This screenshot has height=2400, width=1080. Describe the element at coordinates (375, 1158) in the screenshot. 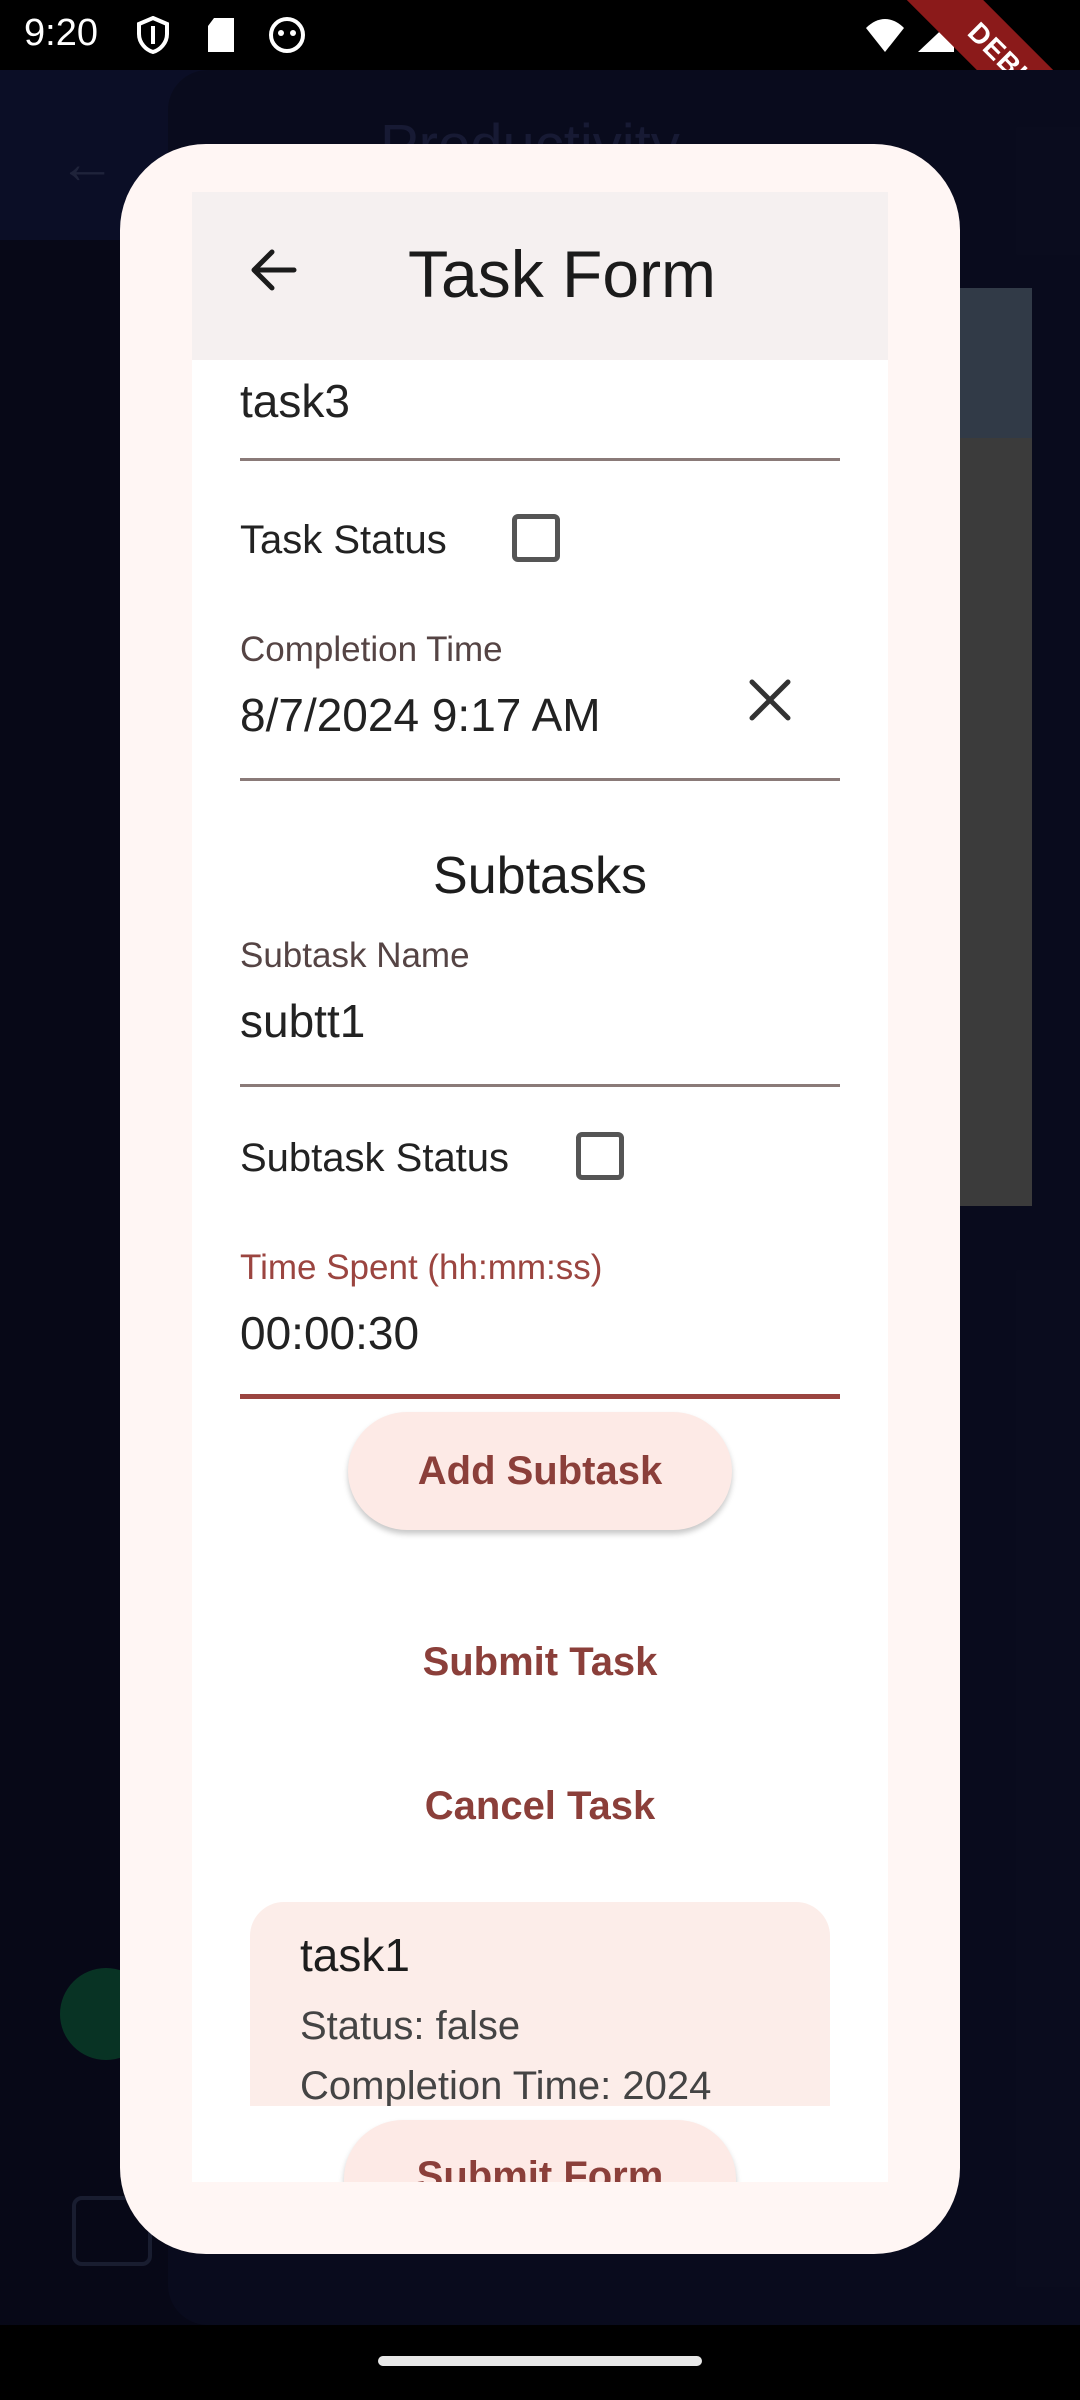

I see `subtask-status-label: Subtask Status` at that location.